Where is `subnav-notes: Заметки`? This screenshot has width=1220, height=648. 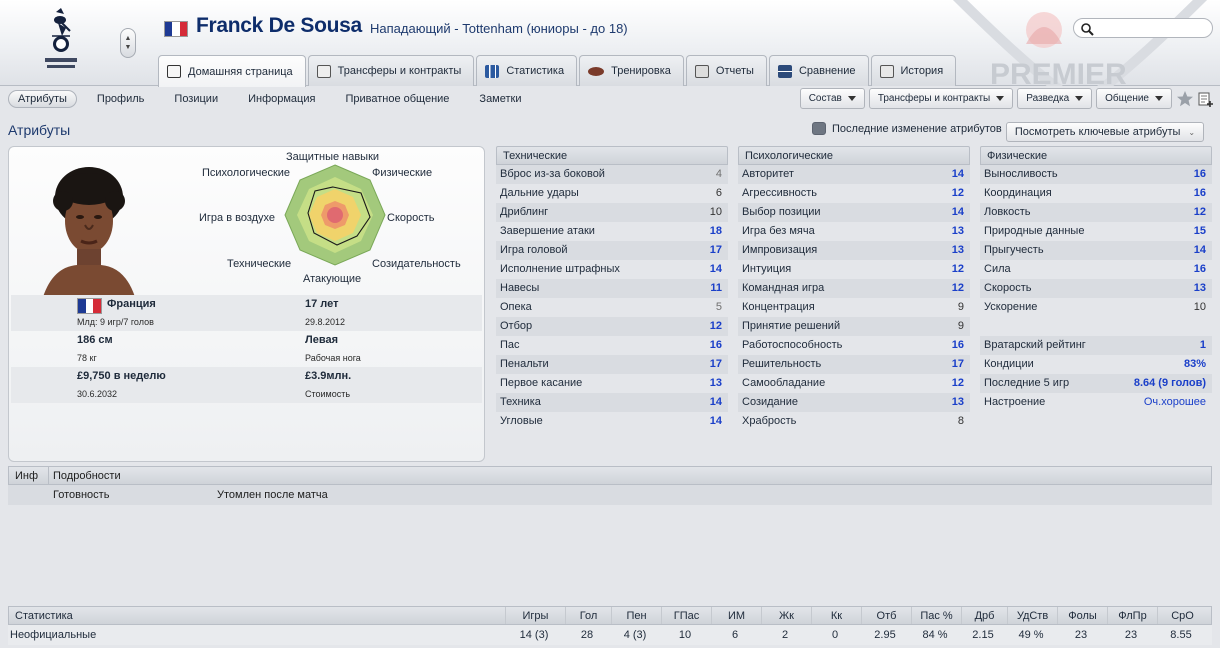
subnav-notes: Заметки is located at coordinates (500, 99).